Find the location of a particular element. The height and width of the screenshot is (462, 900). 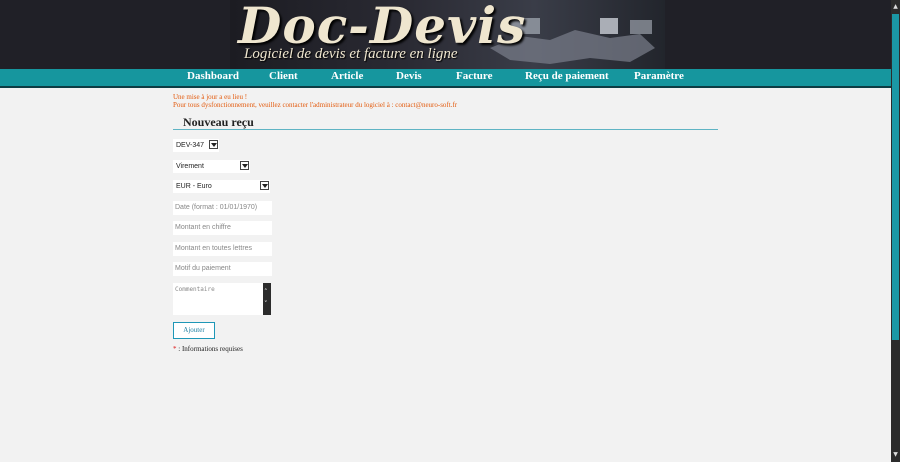

logo-subtitle: Logiciel de devis et facture en ligne is located at coordinates (351, 54).